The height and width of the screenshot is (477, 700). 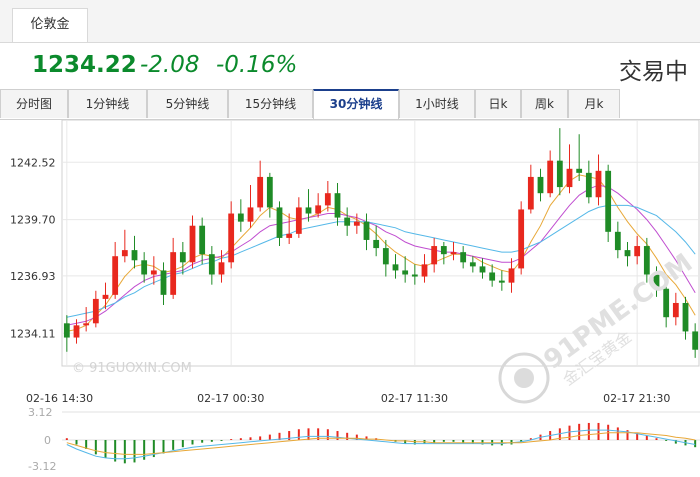 I want to click on price-change: -2.08, so click(x=170, y=65).